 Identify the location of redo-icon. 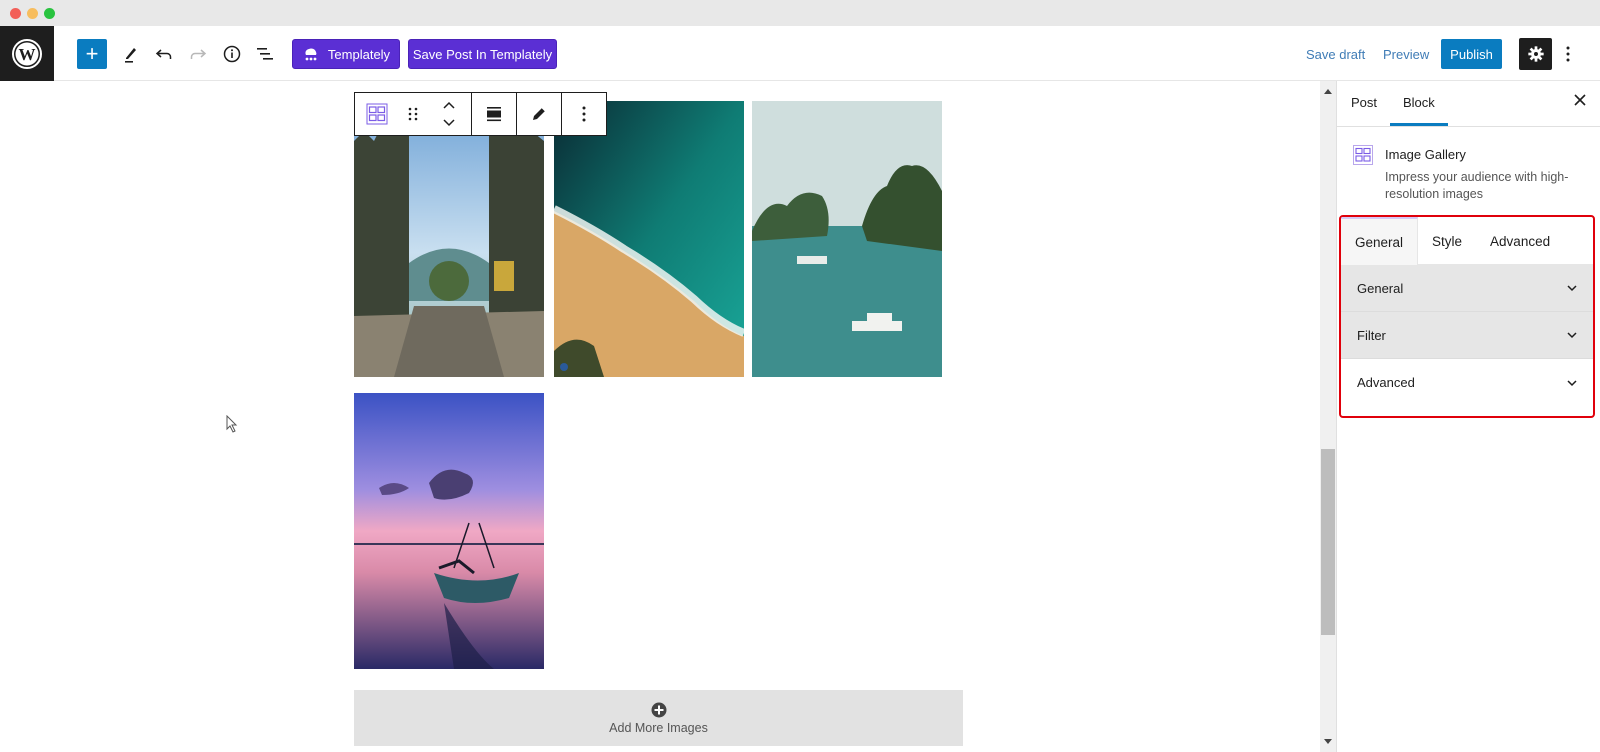
(198, 54).